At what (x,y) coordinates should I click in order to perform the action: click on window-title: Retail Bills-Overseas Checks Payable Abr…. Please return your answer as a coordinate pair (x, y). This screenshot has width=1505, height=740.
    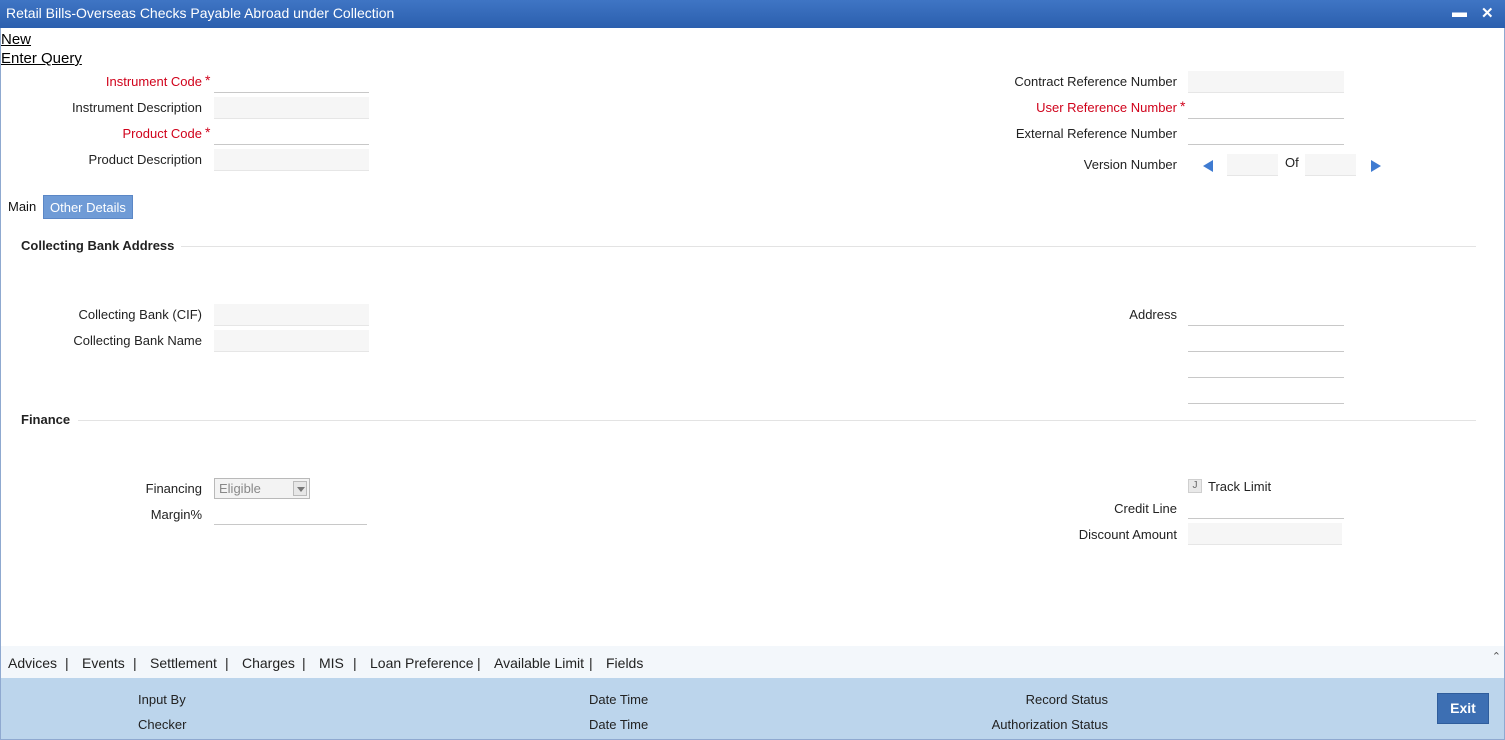
    Looking at the image, I should click on (200, 13).